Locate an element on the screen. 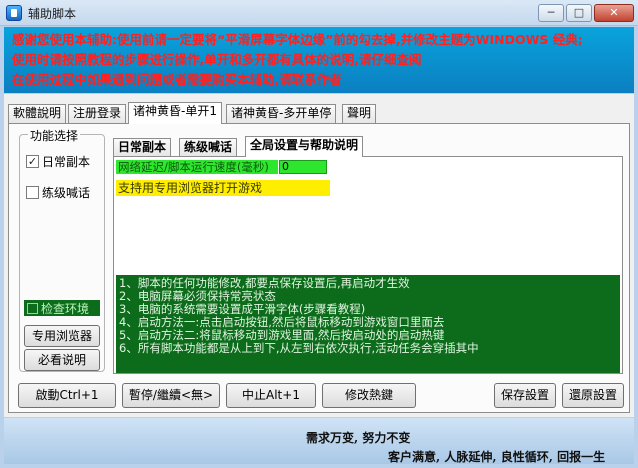  save-settings-button: 保存設置 is located at coordinates (525, 395).